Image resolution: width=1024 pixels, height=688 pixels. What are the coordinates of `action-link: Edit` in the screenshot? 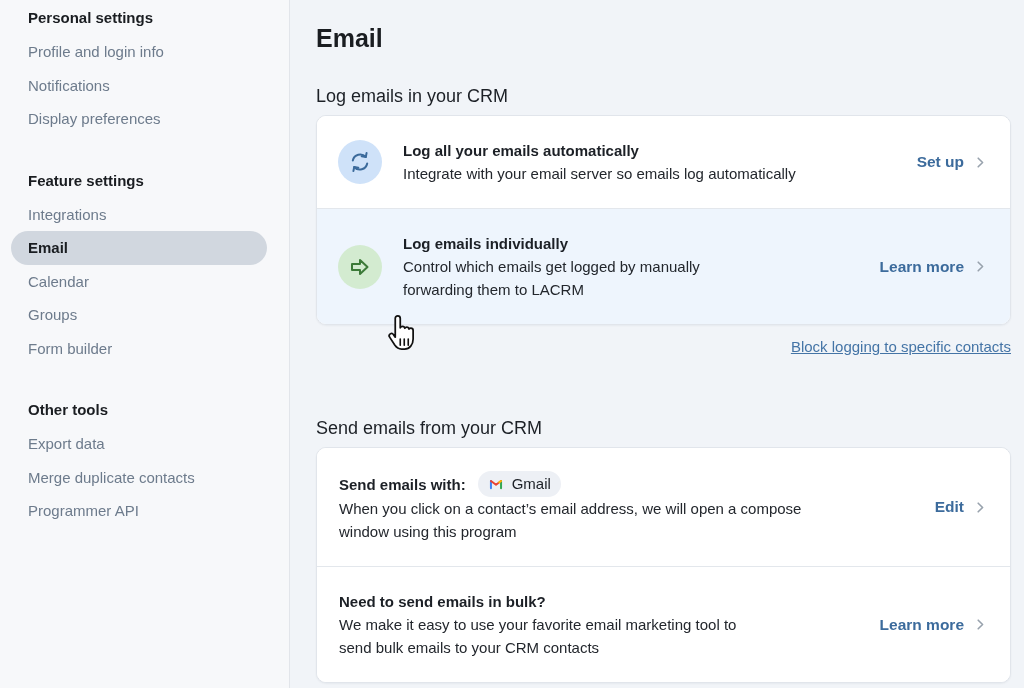 It's located at (959, 507).